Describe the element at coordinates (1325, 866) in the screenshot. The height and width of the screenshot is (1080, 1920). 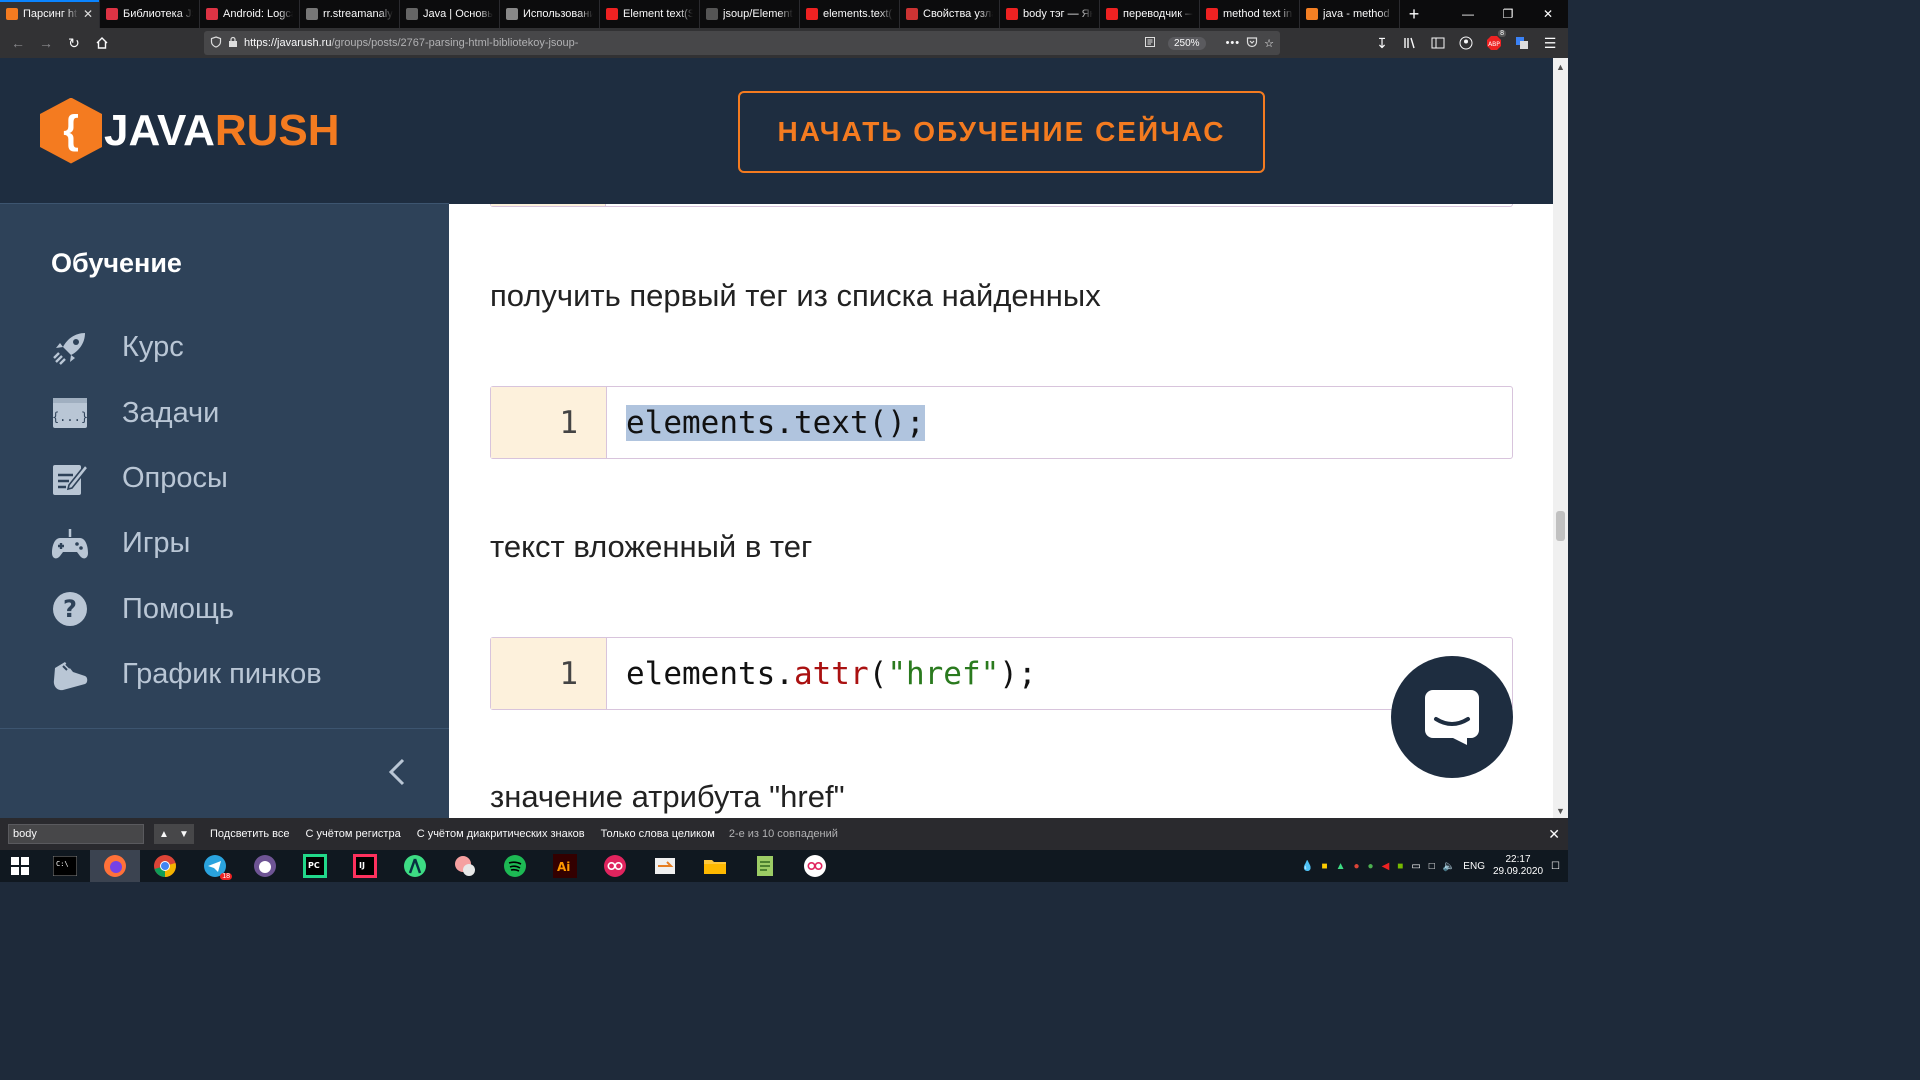
I see `tray-notes-icon: ■` at that location.